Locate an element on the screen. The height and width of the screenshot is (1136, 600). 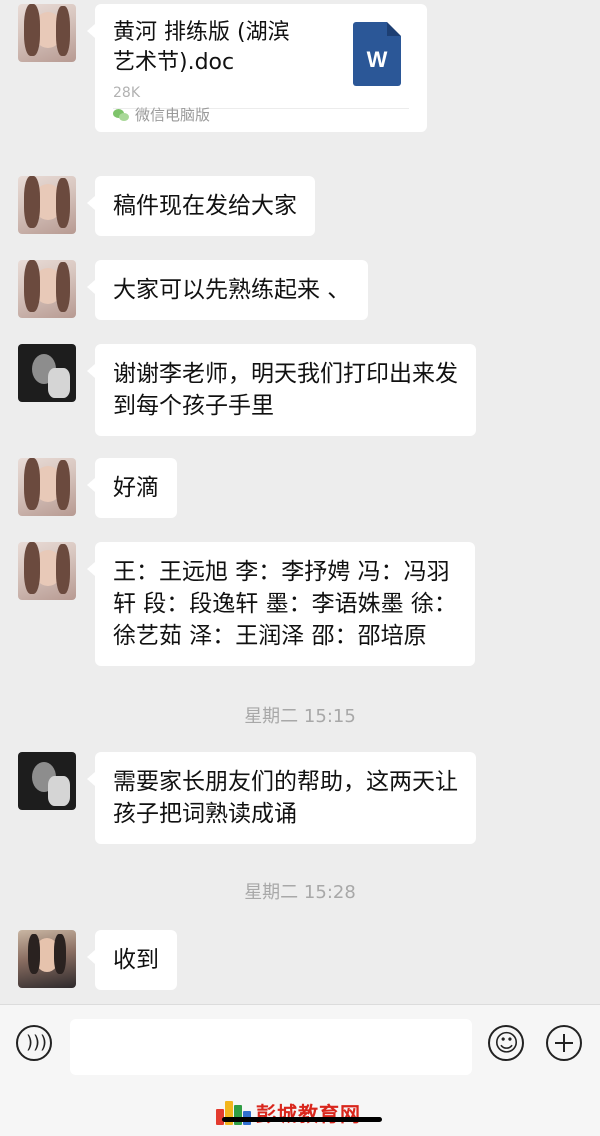
file-source: 微信电脑版 is located at coordinates (161, 115).